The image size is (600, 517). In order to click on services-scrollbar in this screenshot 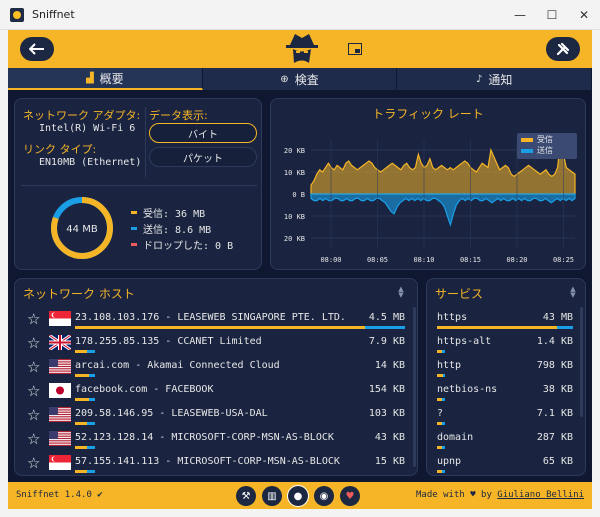, I will do `click(581, 362)`.